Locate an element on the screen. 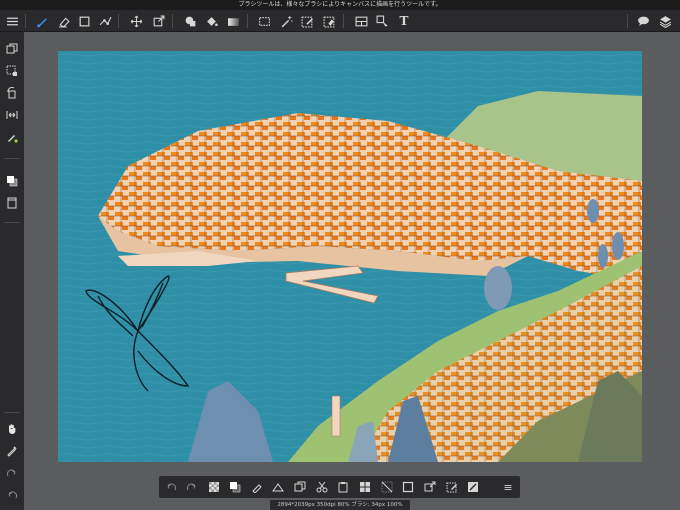  cut-icon is located at coordinates (322, 487).